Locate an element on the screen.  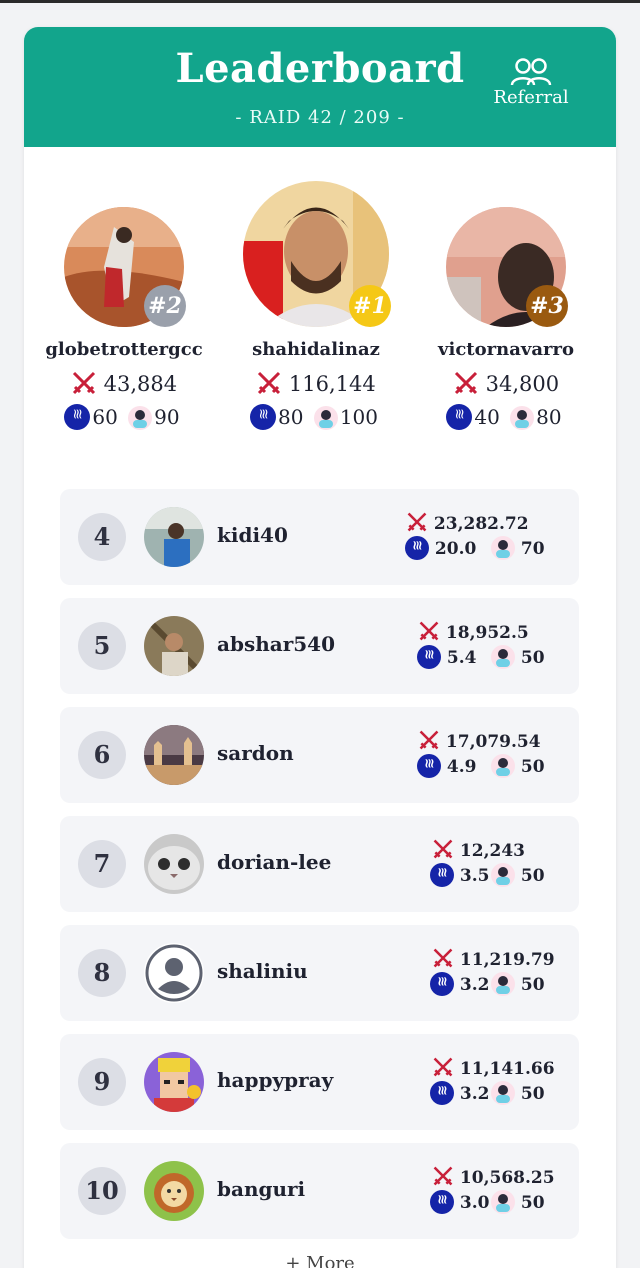
sp-value: 5.4 is located at coordinates (461, 658).